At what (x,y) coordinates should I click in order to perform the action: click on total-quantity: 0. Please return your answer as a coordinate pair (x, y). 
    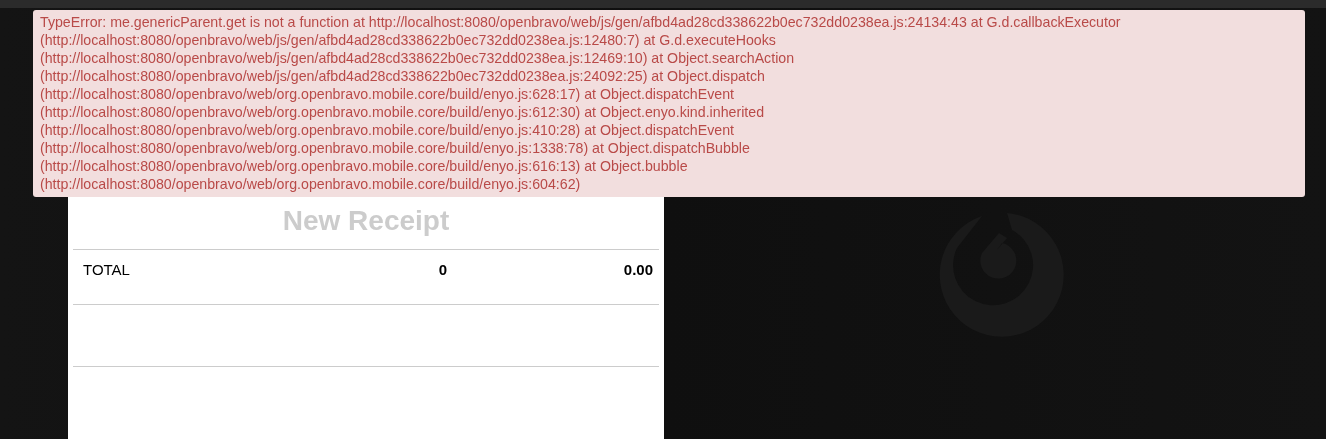
    Looking at the image, I should click on (443, 269).